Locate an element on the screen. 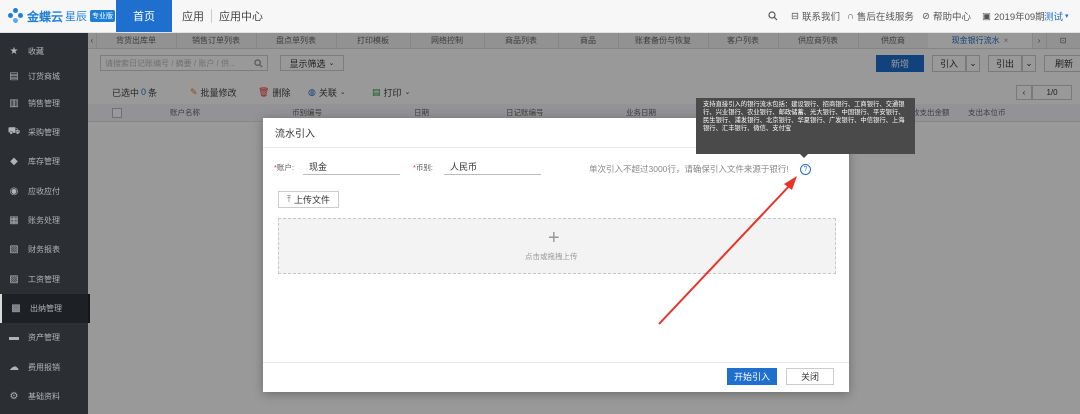 This screenshot has height=414, width=1080. plus-icon: + is located at coordinates (554, 238).